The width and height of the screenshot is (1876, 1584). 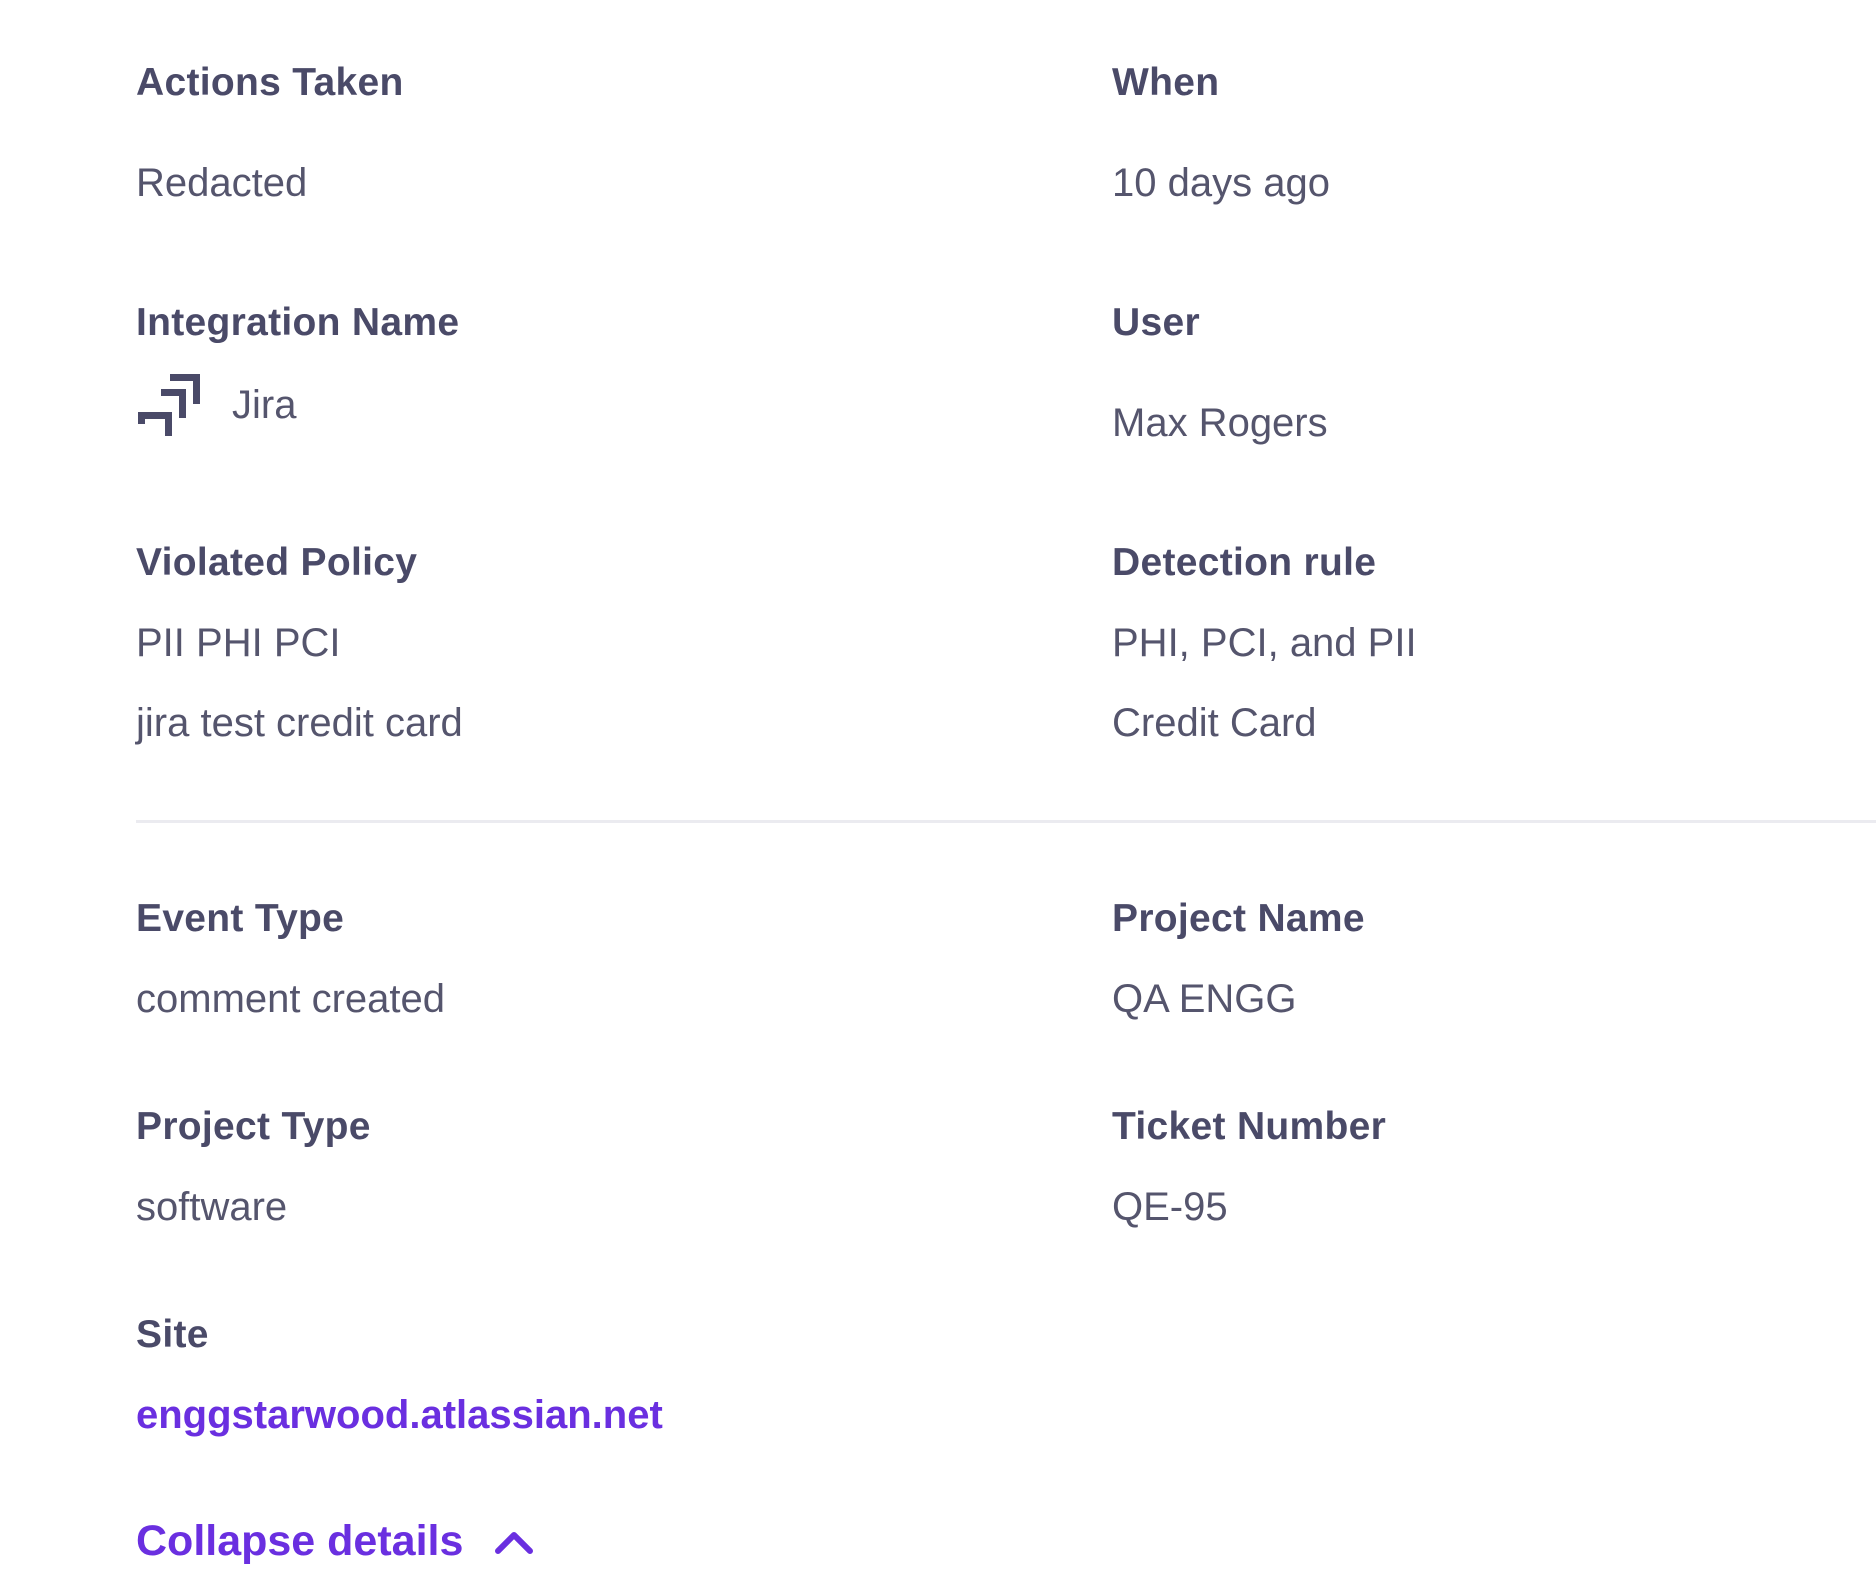 What do you see at coordinates (270, 82) in the screenshot?
I see `actions-taken-label: Actions Taken` at bounding box center [270, 82].